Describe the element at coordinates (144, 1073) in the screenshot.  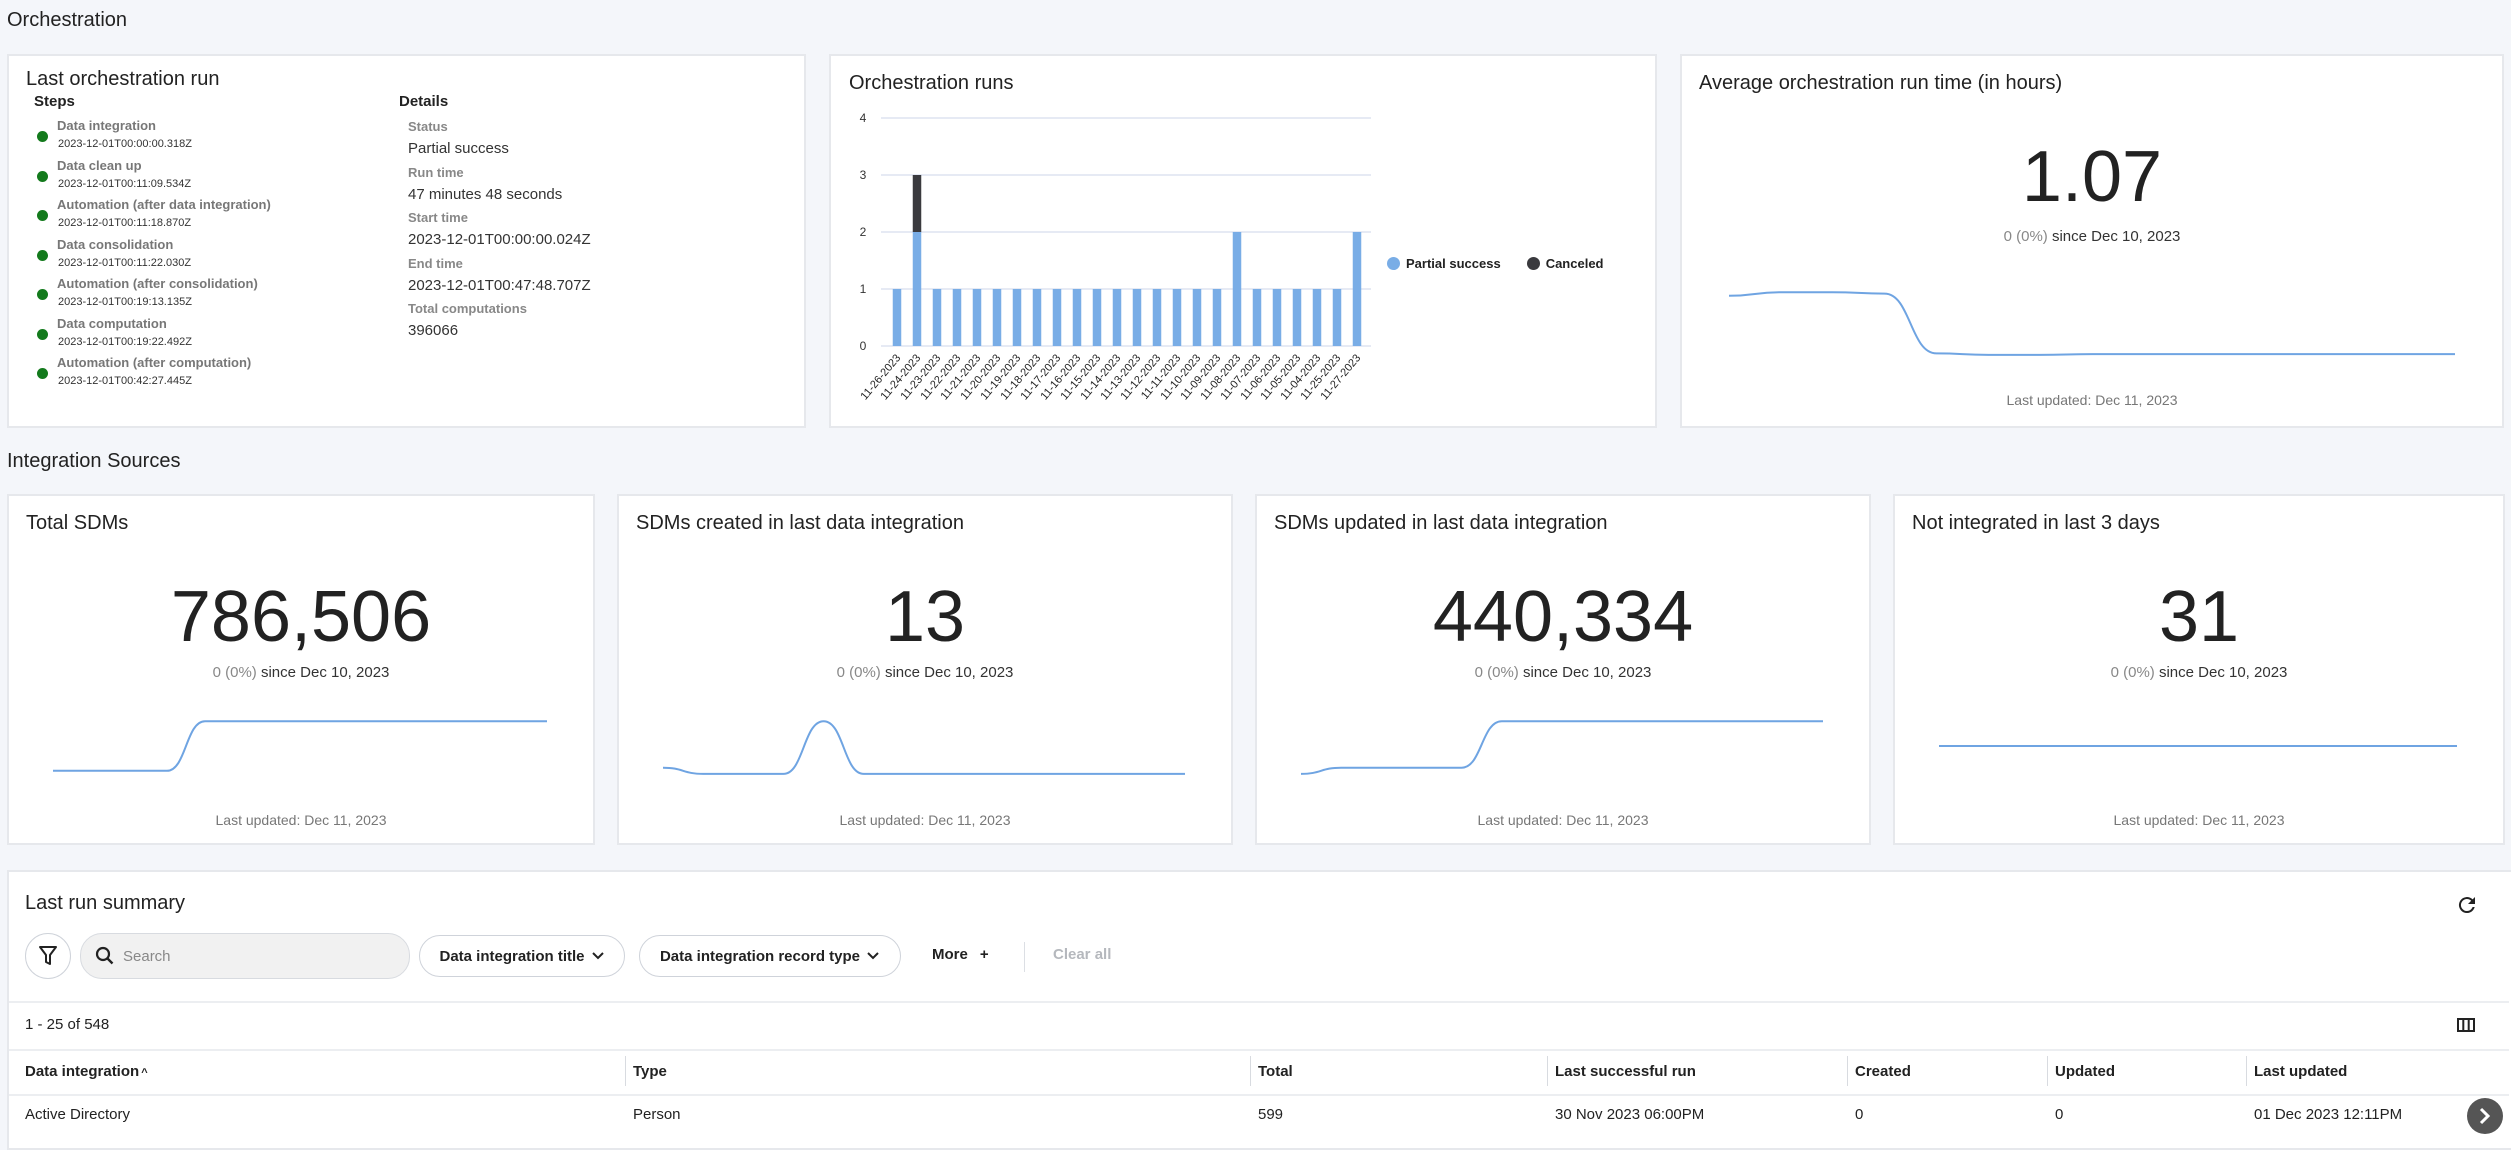
I see `sort-ascending-icon: ^` at that location.